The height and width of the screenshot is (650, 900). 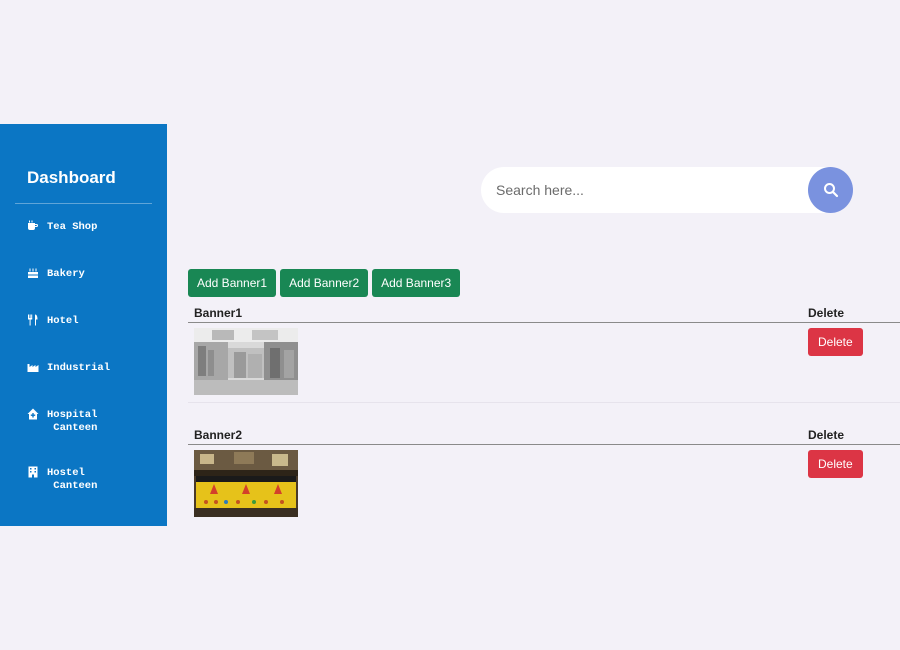 What do you see at coordinates (835, 464) in the screenshot?
I see `delete-banner2-button: Delete` at bounding box center [835, 464].